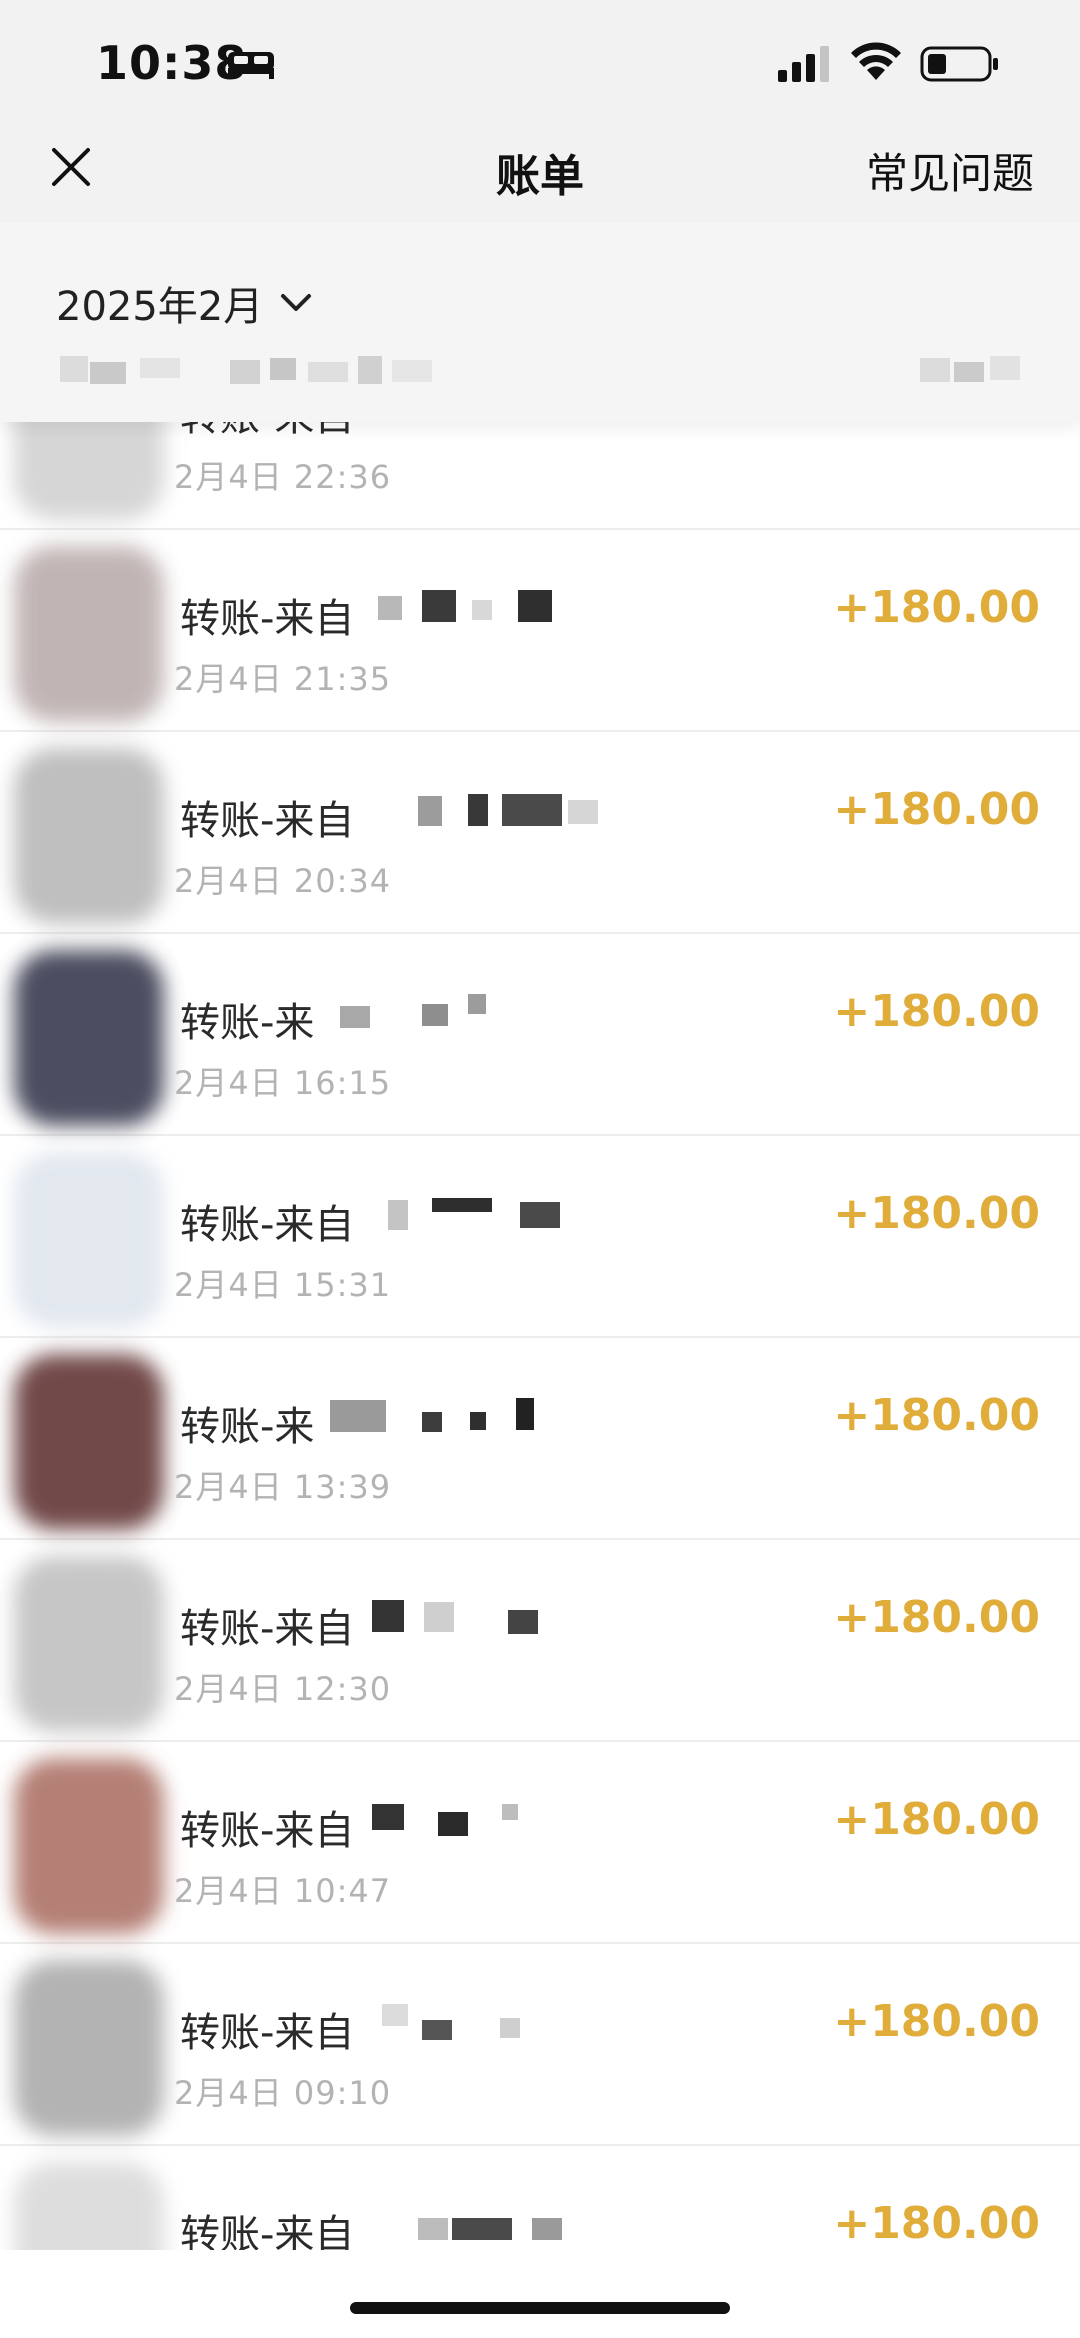  What do you see at coordinates (540, 2308) in the screenshot?
I see `home-indicator` at bounding box center [540, 2308].